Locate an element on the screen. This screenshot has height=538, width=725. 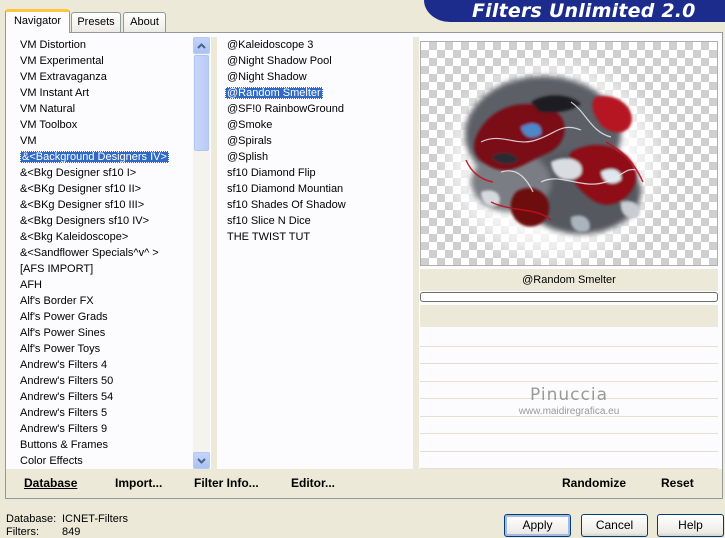
chevron-up-icon is located at coordinates (201, 45).